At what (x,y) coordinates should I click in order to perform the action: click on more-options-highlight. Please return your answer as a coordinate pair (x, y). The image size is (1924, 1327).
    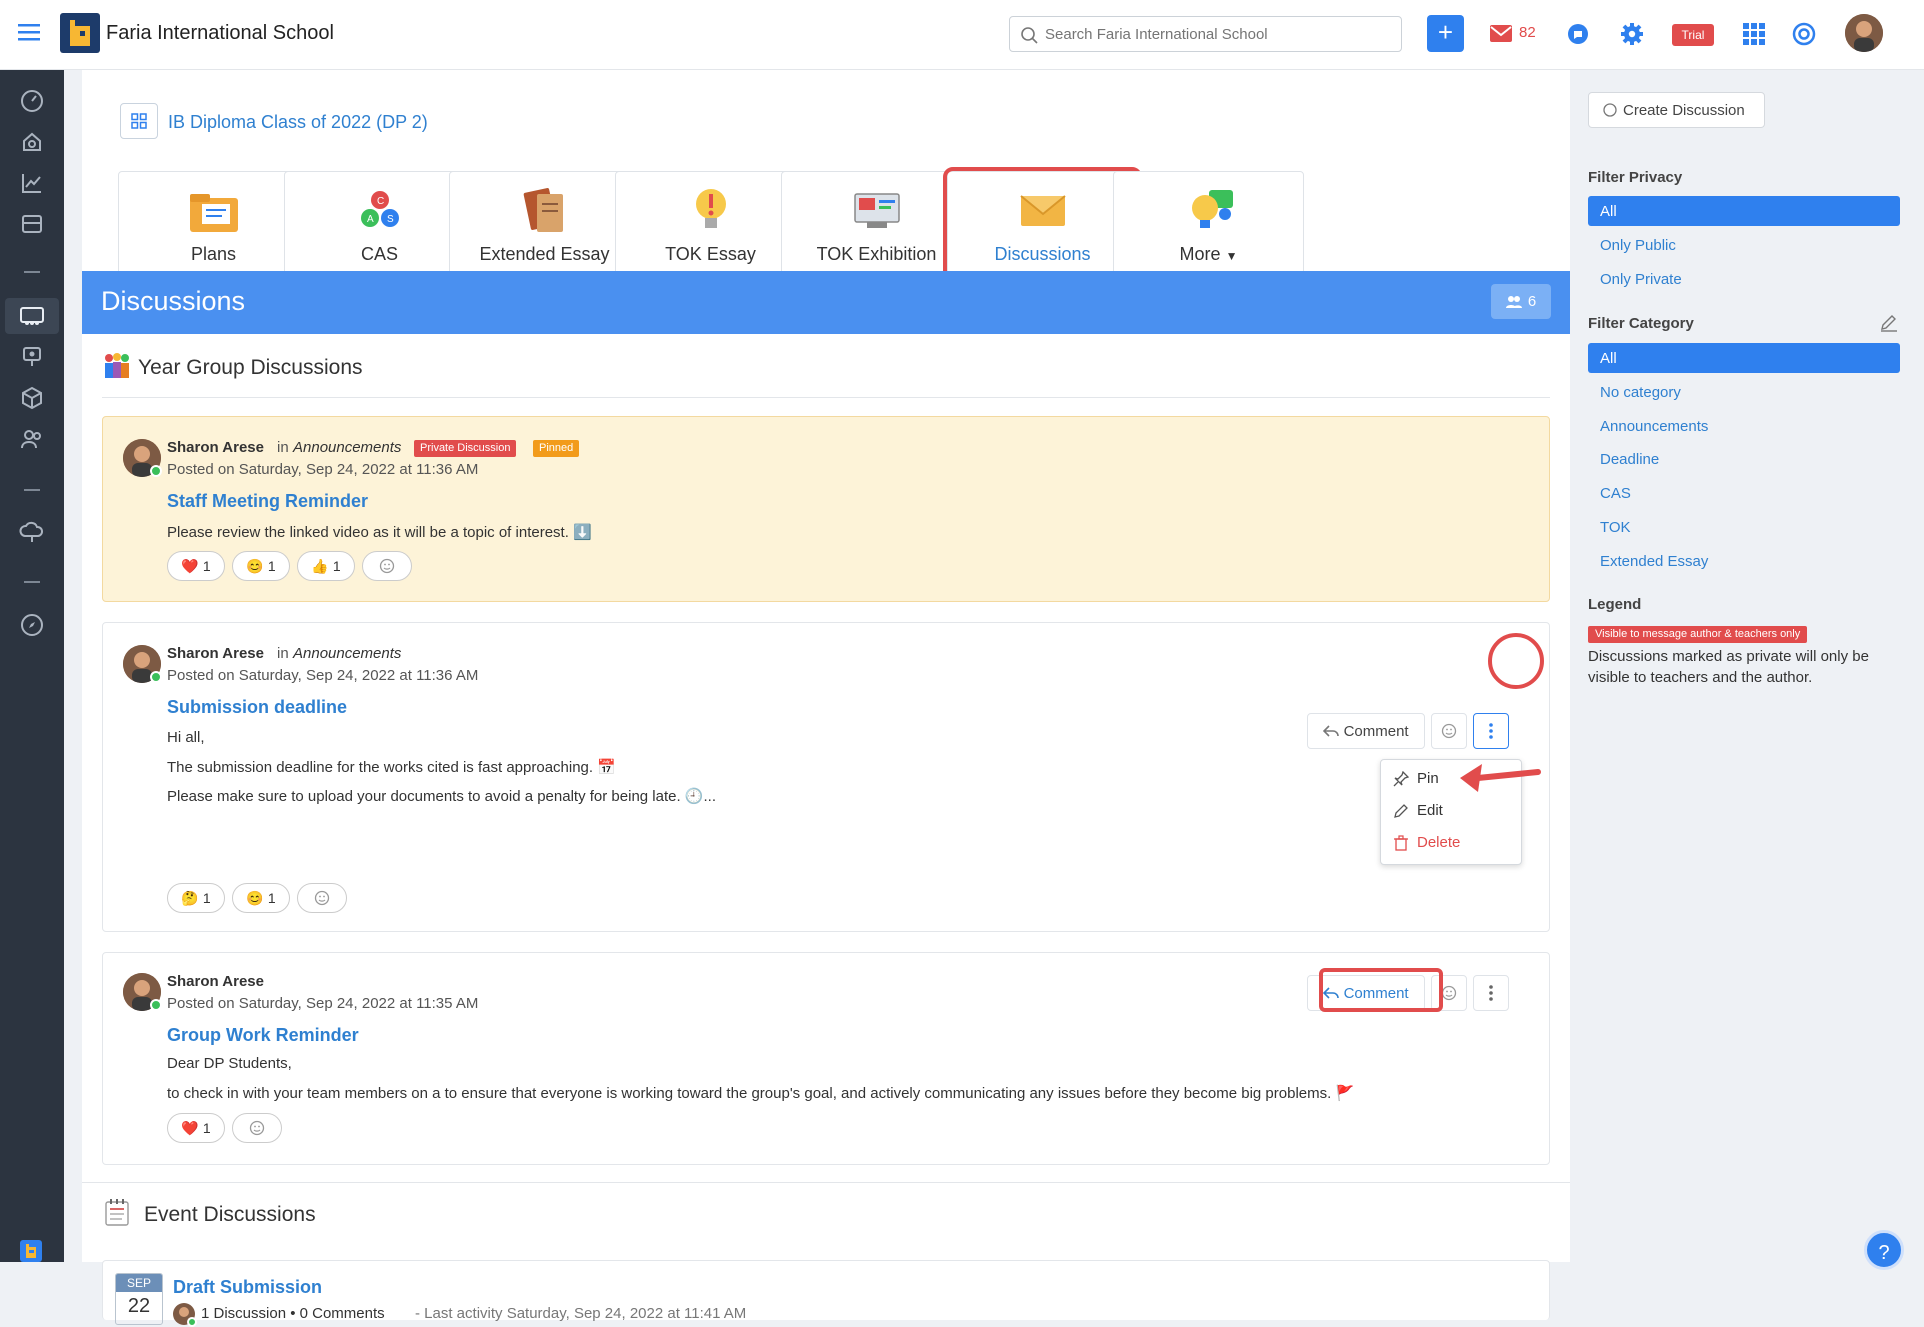
    Looking at the image, I should click on (1516, 661).